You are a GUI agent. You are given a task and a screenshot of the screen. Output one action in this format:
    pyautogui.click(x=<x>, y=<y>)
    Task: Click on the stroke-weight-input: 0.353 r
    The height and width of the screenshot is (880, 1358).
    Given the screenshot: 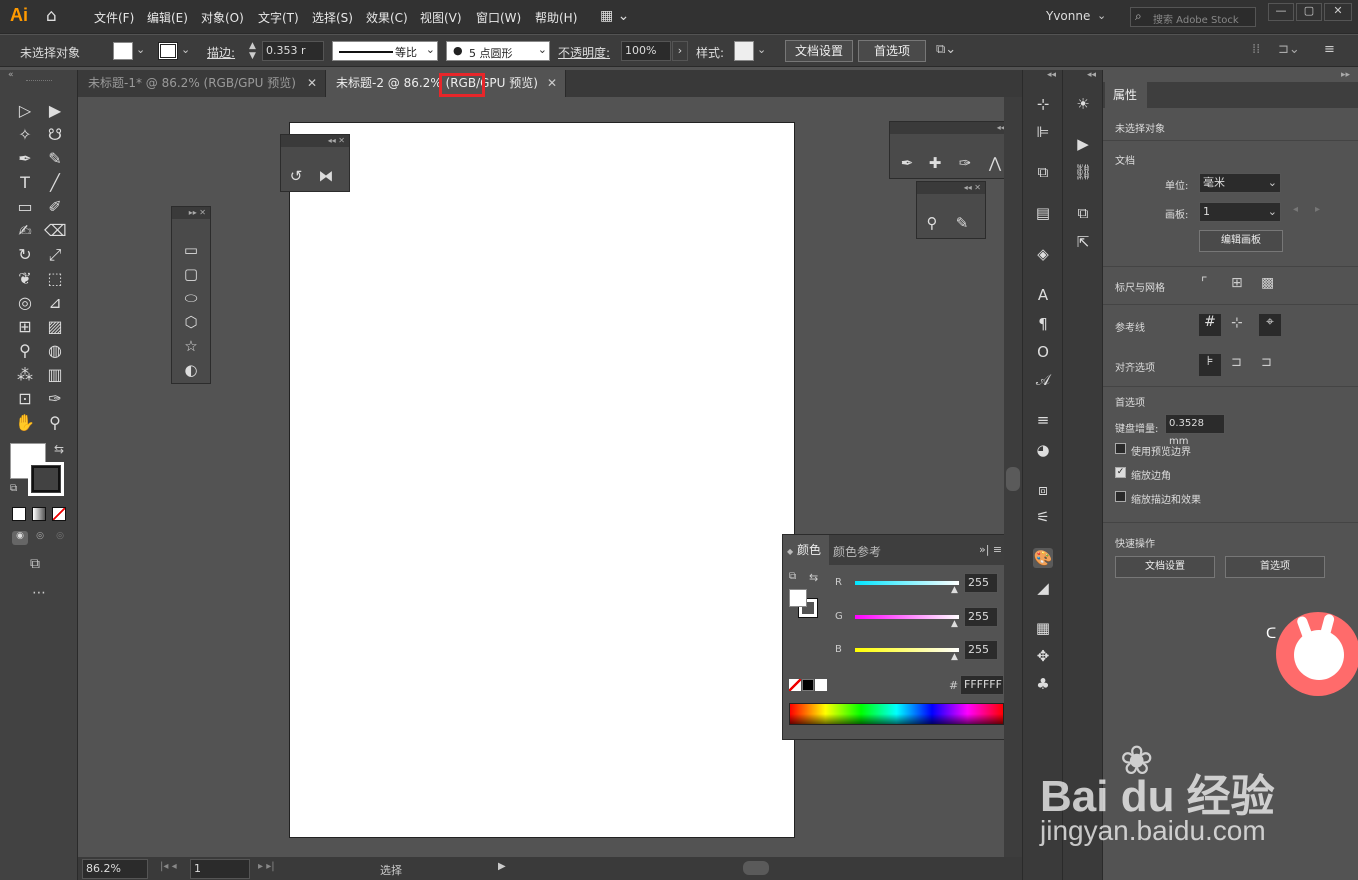 What is the action you would take?
    pyautogui.click(x=293, y=51)
    